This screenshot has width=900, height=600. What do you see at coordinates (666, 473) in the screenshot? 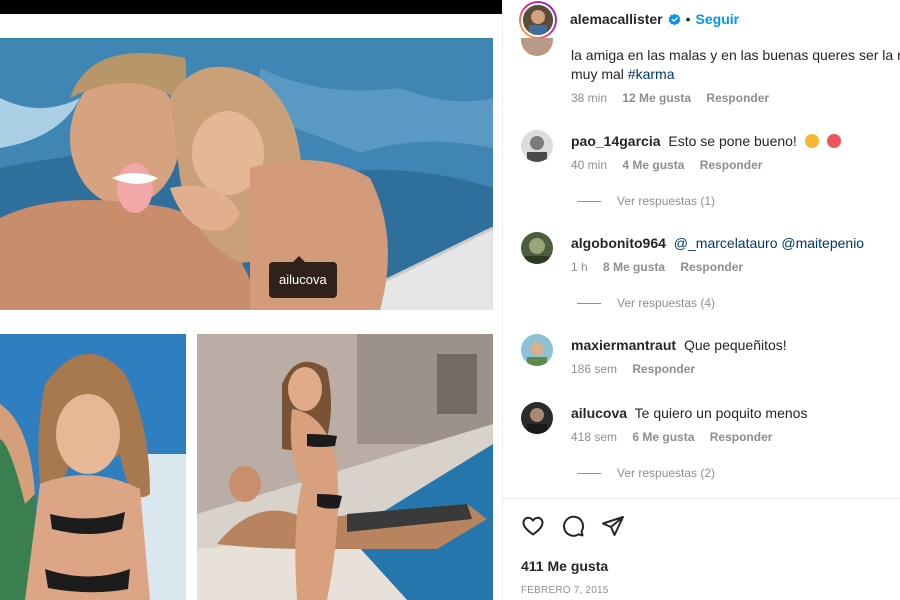
I see `view-replies-label: Ver respuestas (2)` at bounding box center [666, 473].